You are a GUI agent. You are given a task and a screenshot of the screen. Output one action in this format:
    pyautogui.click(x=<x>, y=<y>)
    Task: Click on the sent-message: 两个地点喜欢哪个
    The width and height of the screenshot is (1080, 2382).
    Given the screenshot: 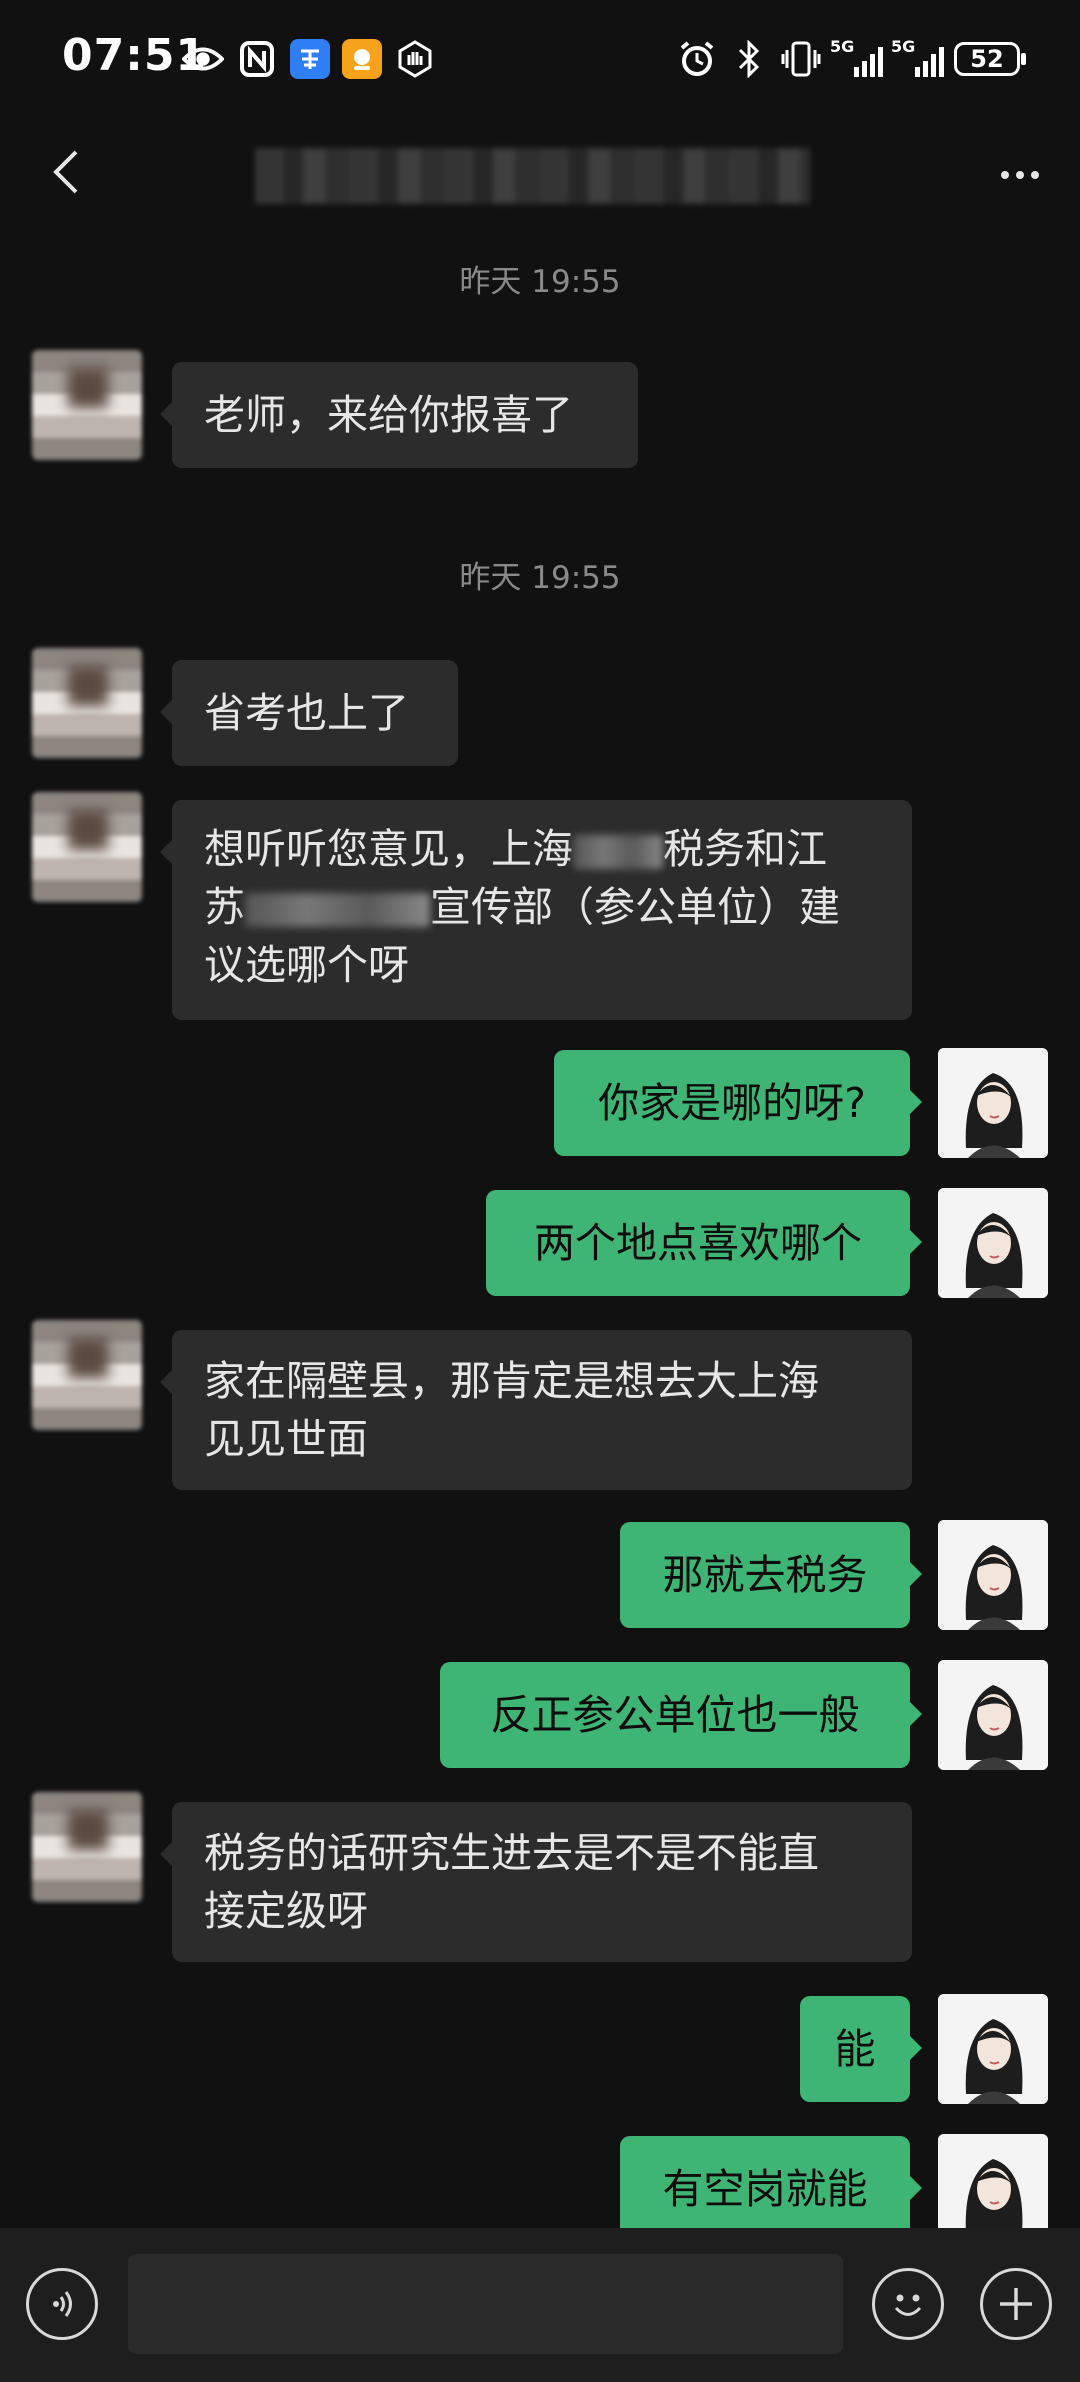 What is the action you would take?
    pyautogui.click(x=704, y=1243)
    